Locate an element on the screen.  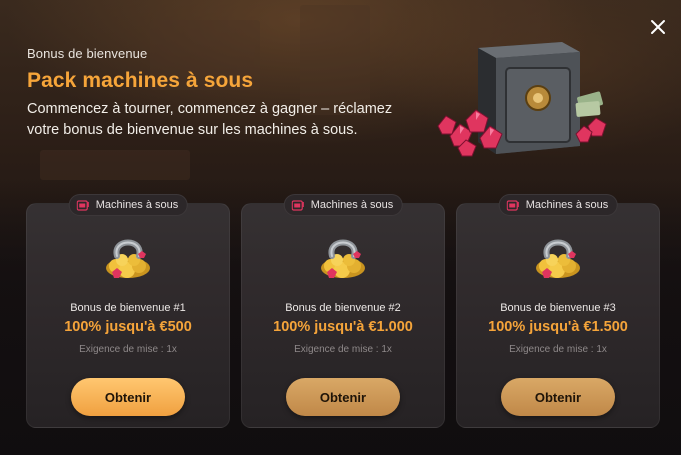
card-title: Bonus de bienvenue #1 is located at coordinates (128, 308).